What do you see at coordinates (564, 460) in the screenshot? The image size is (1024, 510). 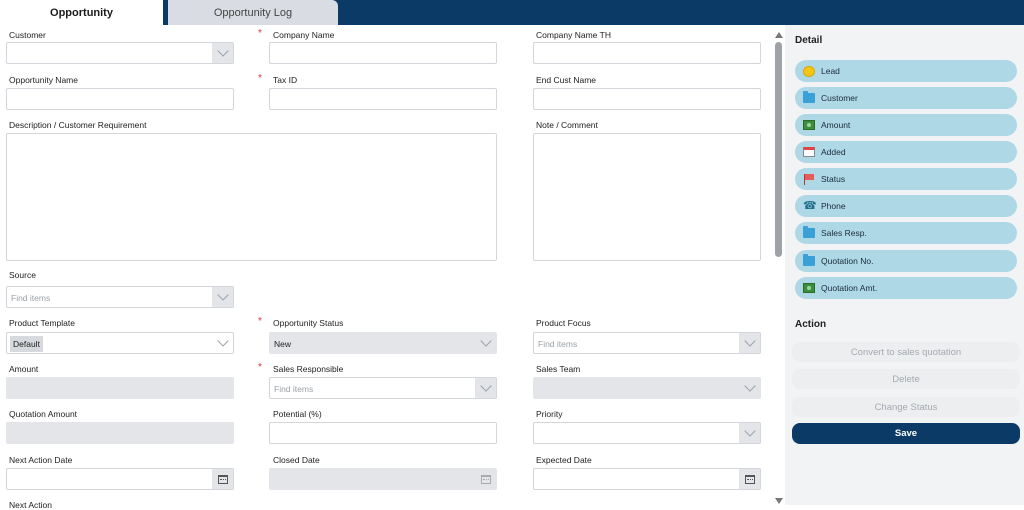 I see `expected-date-label: Expected Date` at bounding box center [564, 460].